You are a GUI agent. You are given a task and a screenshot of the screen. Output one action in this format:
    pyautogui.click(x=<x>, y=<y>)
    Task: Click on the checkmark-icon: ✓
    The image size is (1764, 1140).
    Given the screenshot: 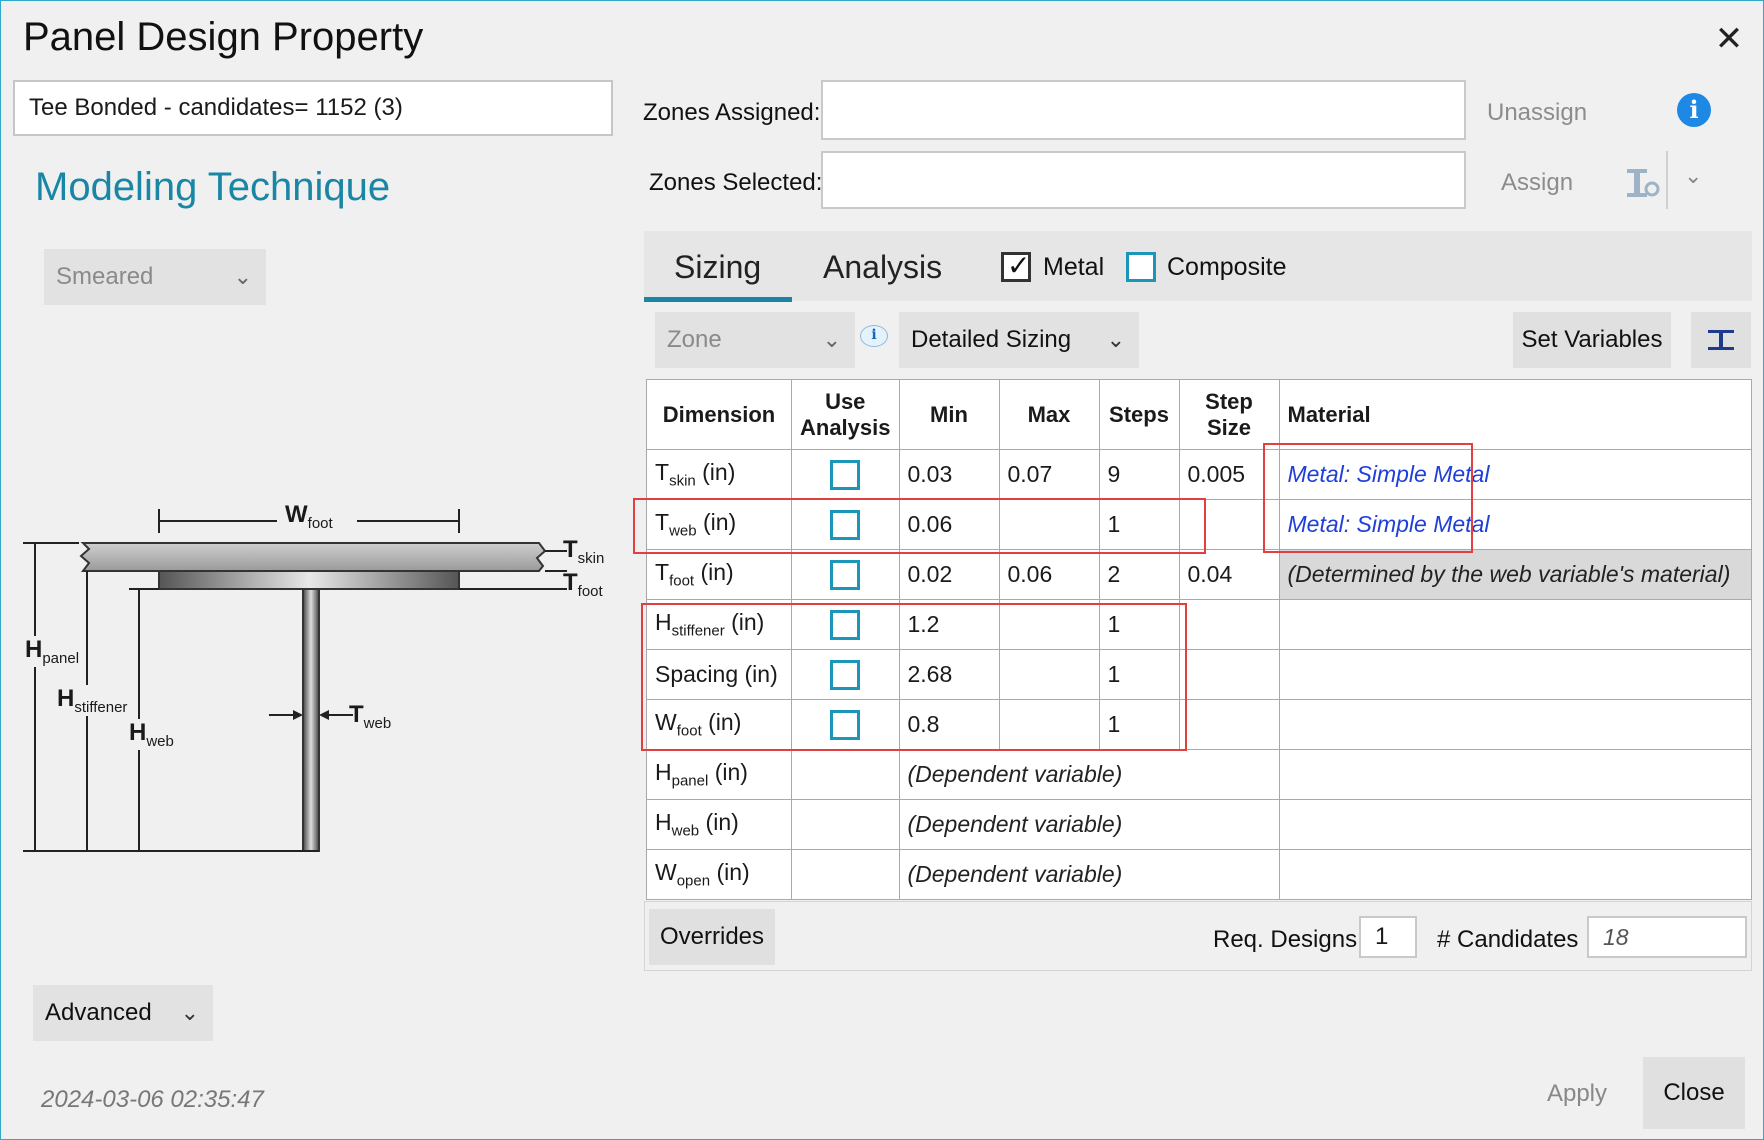 What is the action you would take?
    pyautogui.click(x=1019, y=265)
    